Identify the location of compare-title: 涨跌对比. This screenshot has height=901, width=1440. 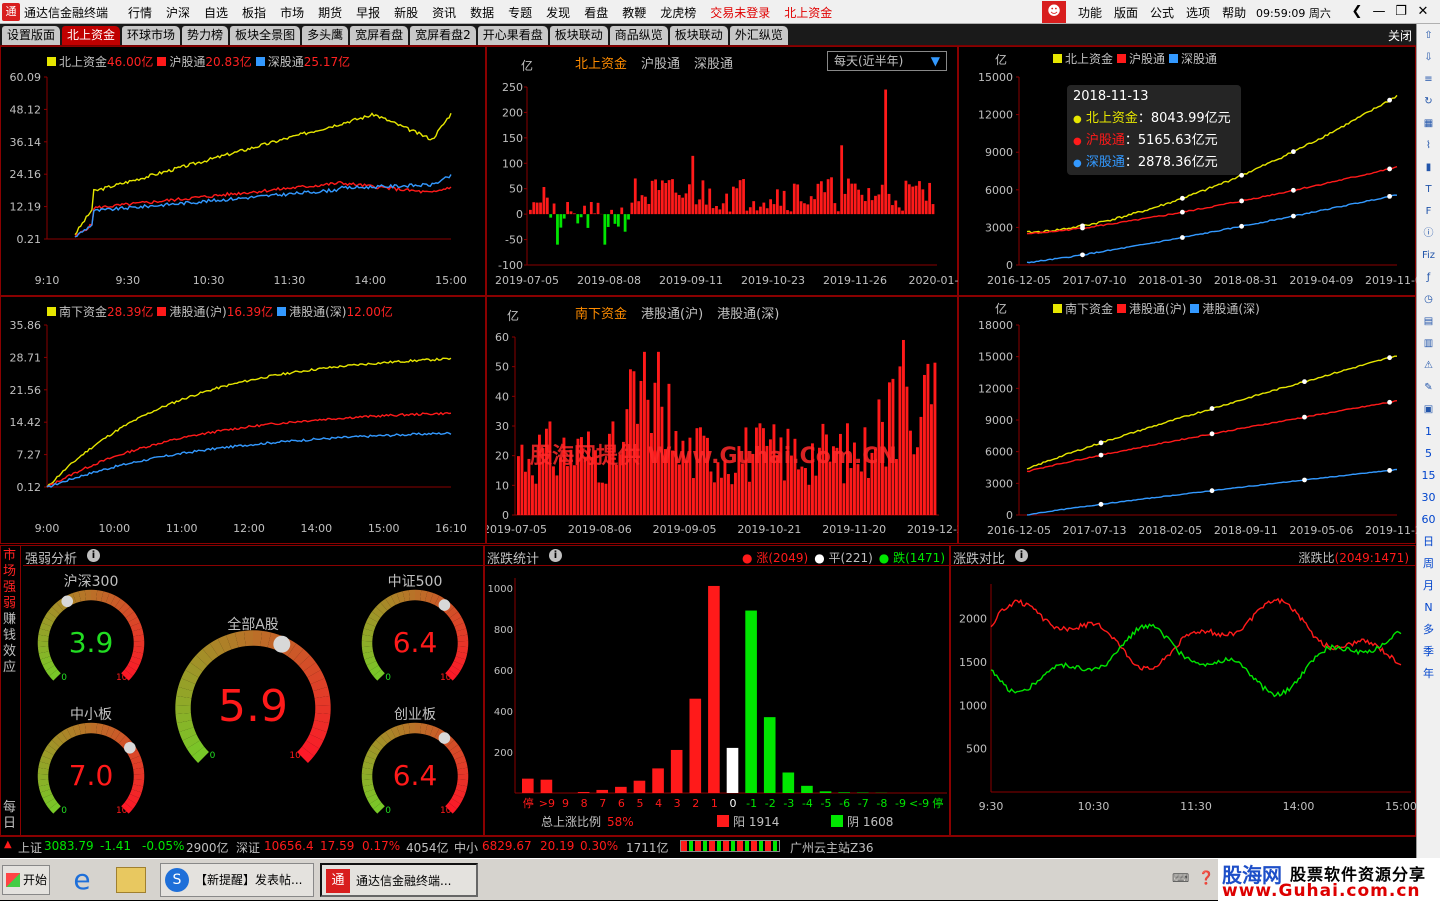
(979, 557).